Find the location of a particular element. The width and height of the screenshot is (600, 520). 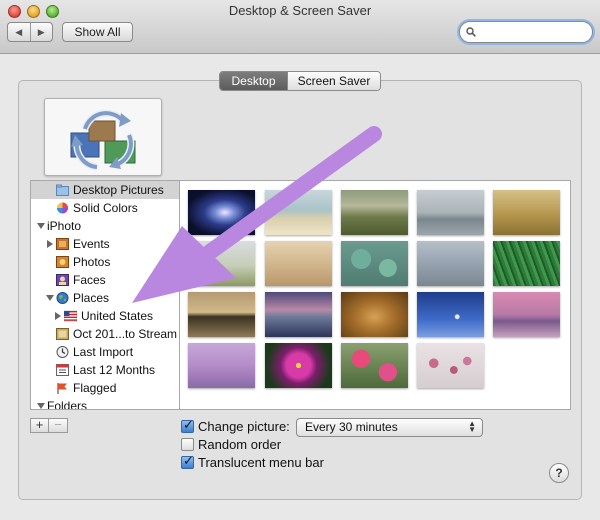

popup-arrows-icon: ▲ ▼ is located at coordinates (472, 426).